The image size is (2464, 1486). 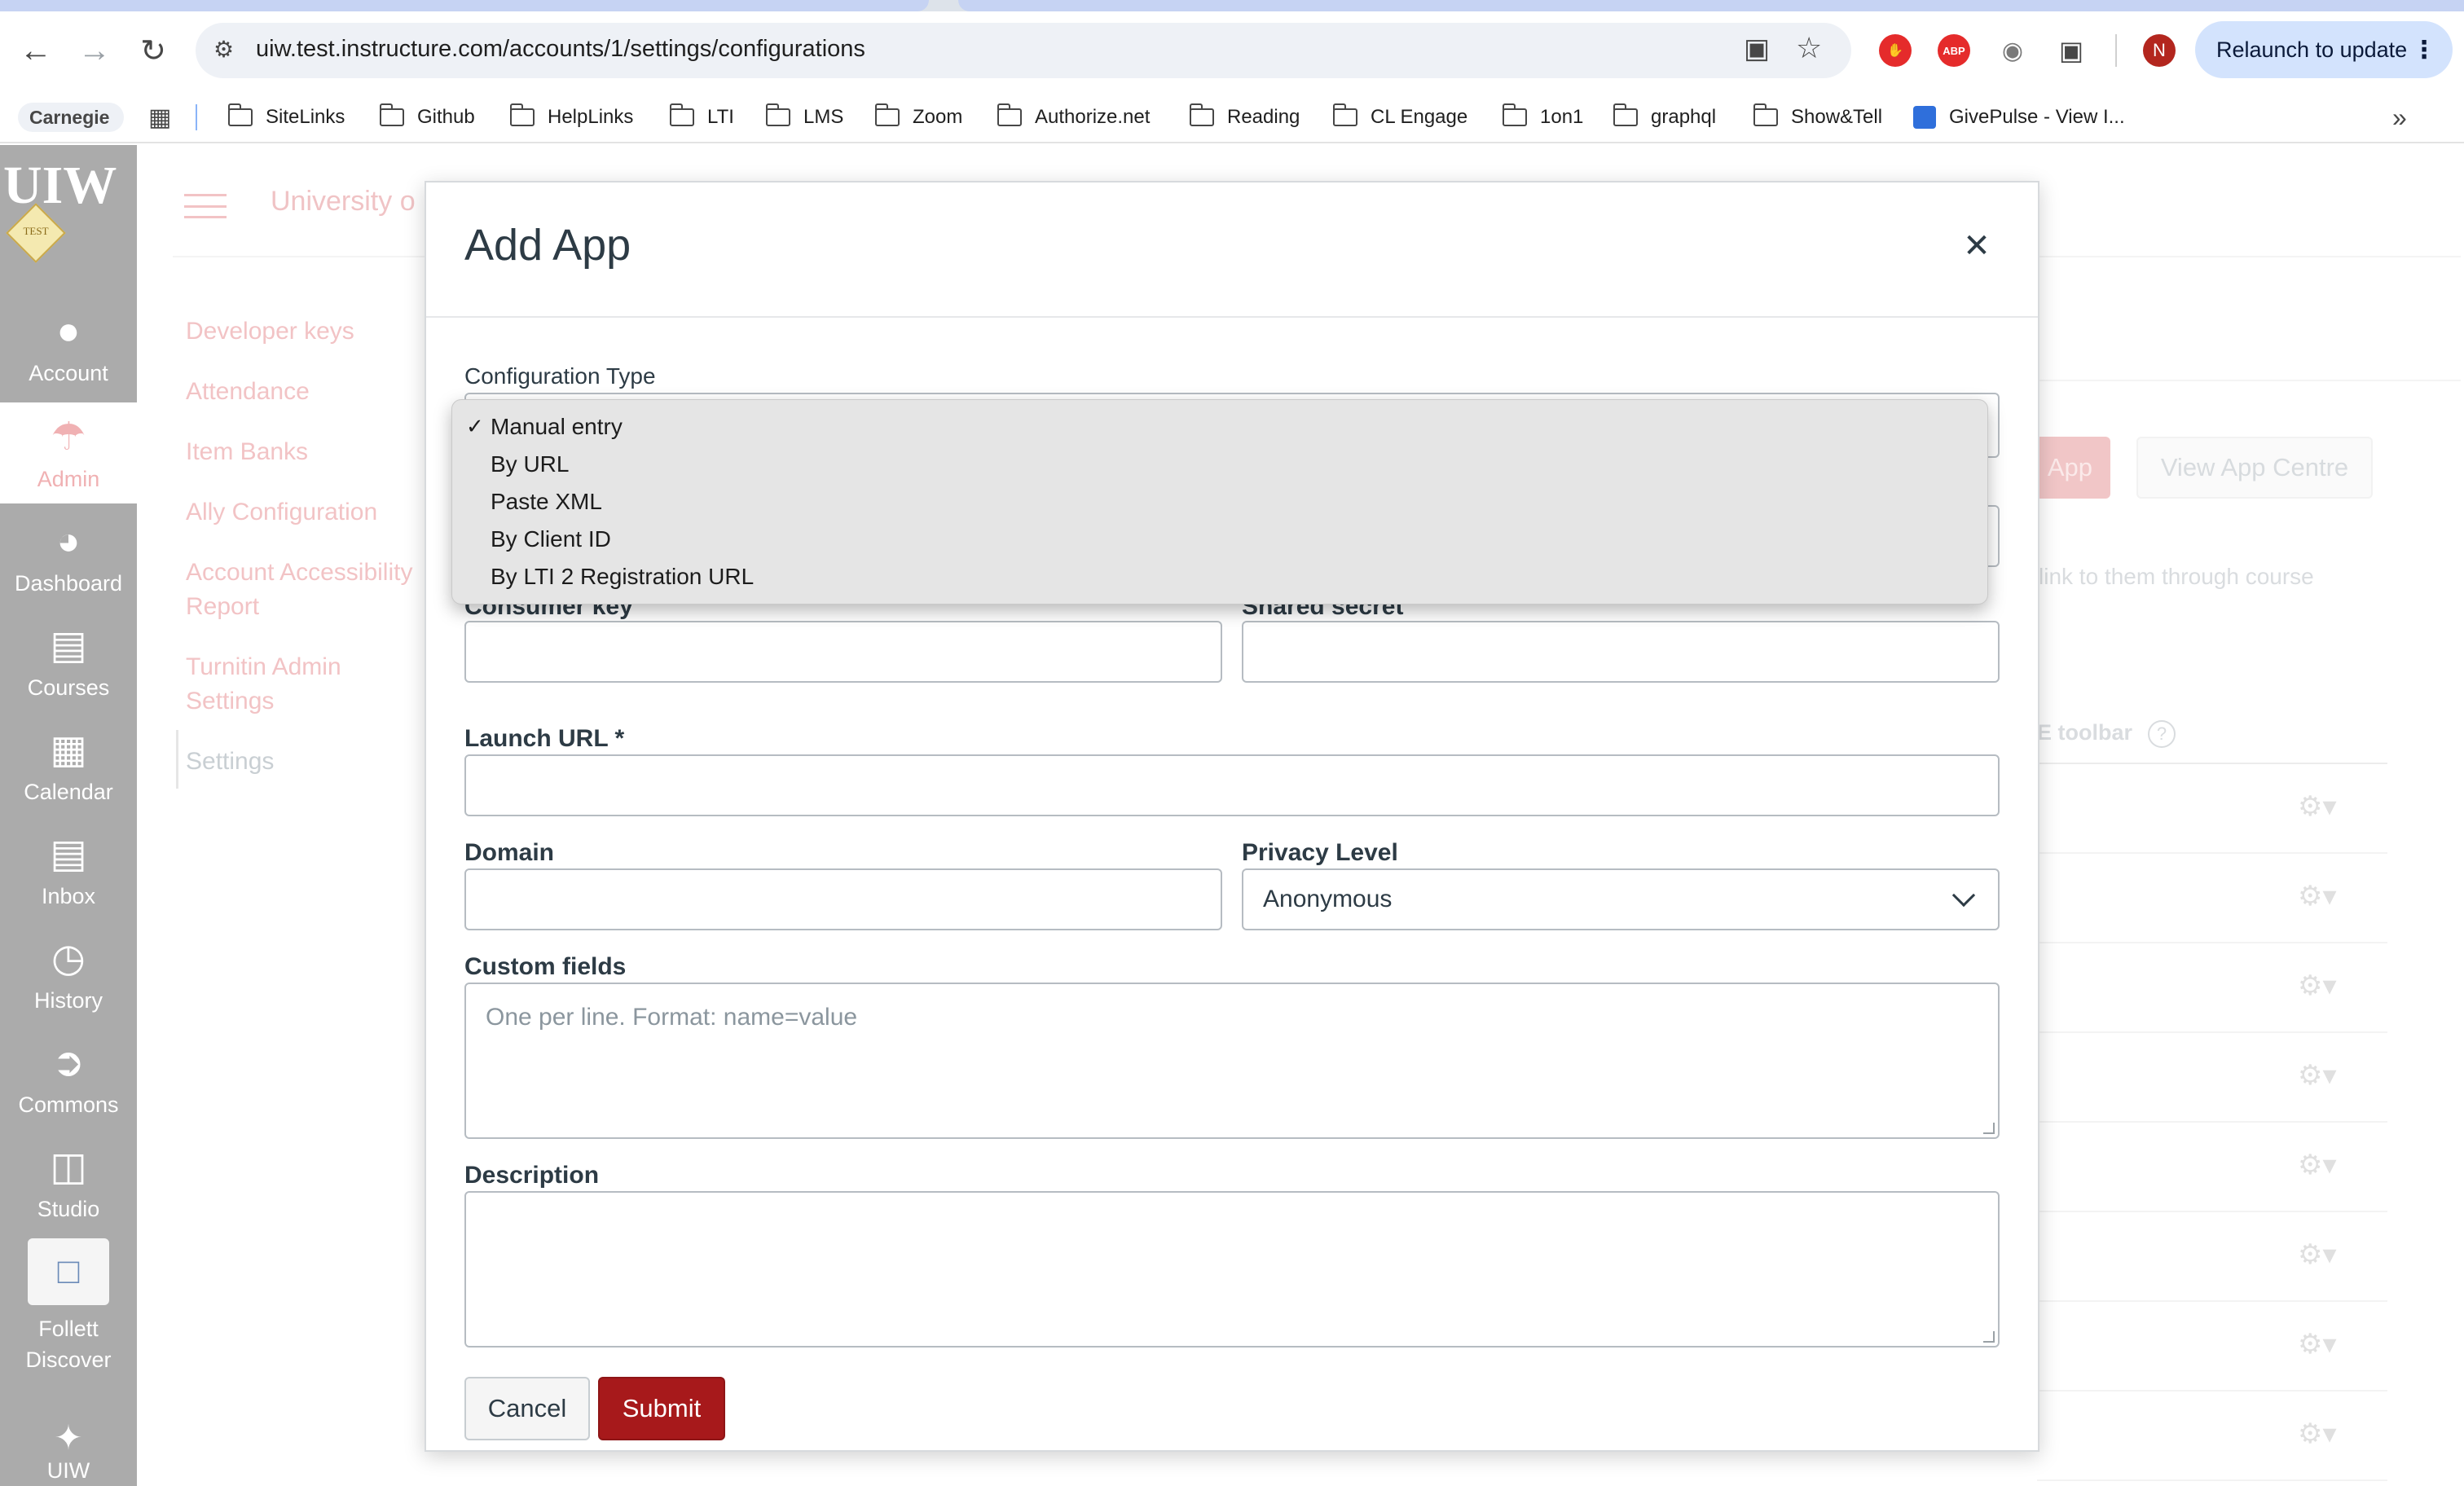 I want to click on camera-extension-icon: ◉, so click(x=2012, y=50).